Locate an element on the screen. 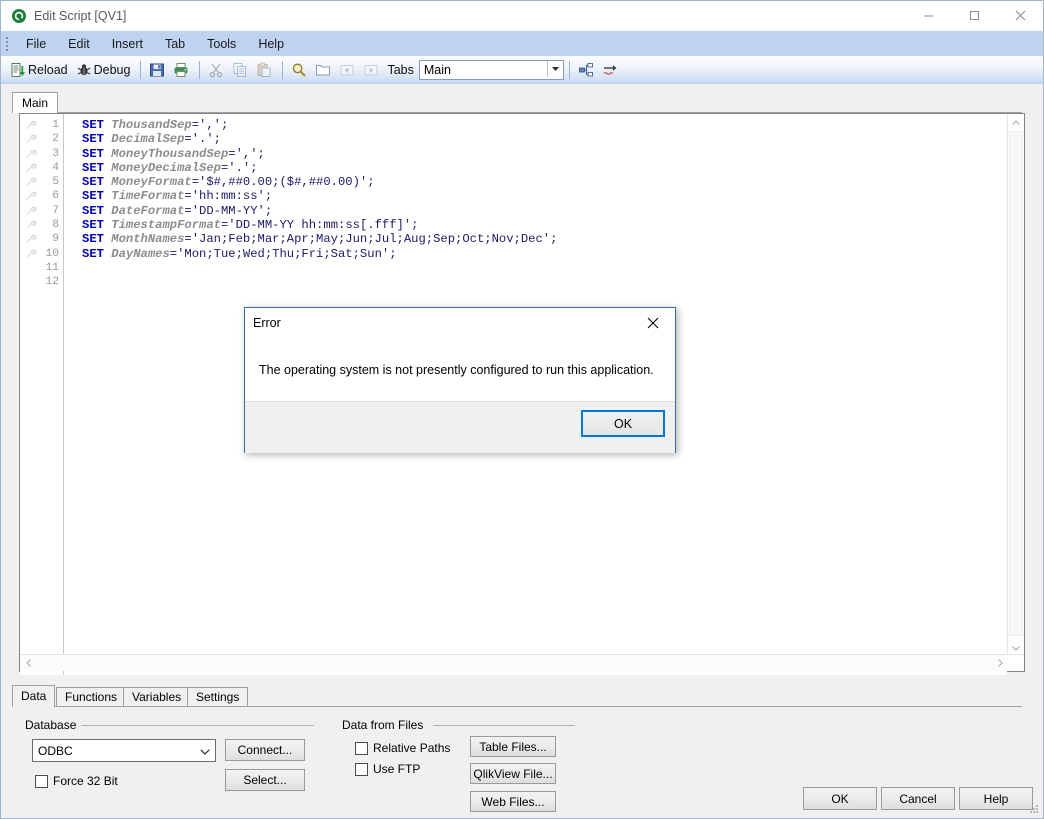 The width and height of the screenshot is (1044, 819). code-variable: ThousandSep is located at coordinates (151, 125).